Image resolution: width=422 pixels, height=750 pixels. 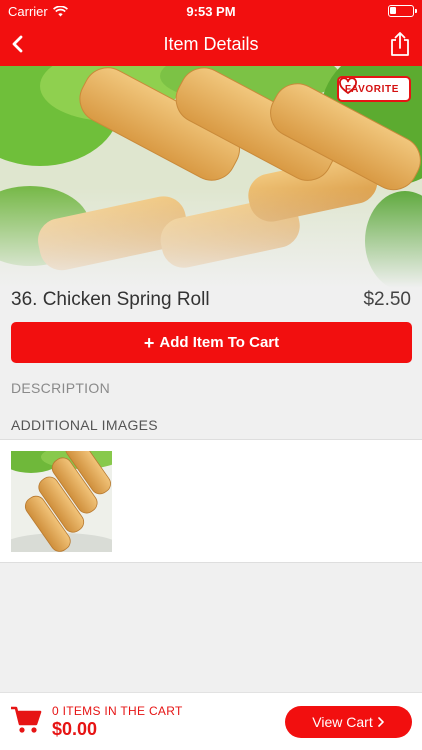 I want to click on description-heading: DESCRIPTION, so click(x=60, y=388).